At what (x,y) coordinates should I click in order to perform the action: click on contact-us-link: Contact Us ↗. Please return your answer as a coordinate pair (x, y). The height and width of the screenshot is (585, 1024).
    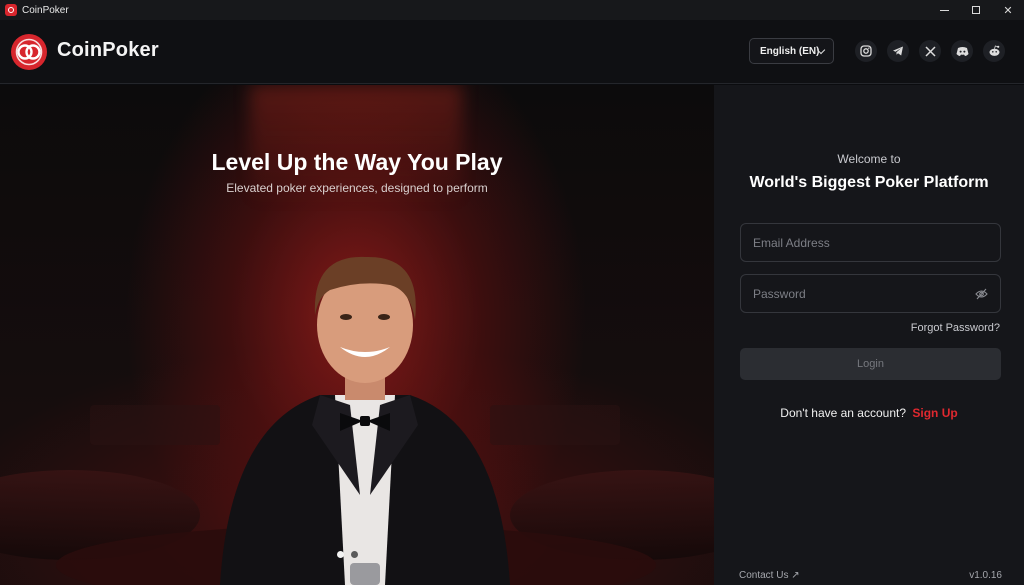
    Looking at the image, I should click on (769, 575).